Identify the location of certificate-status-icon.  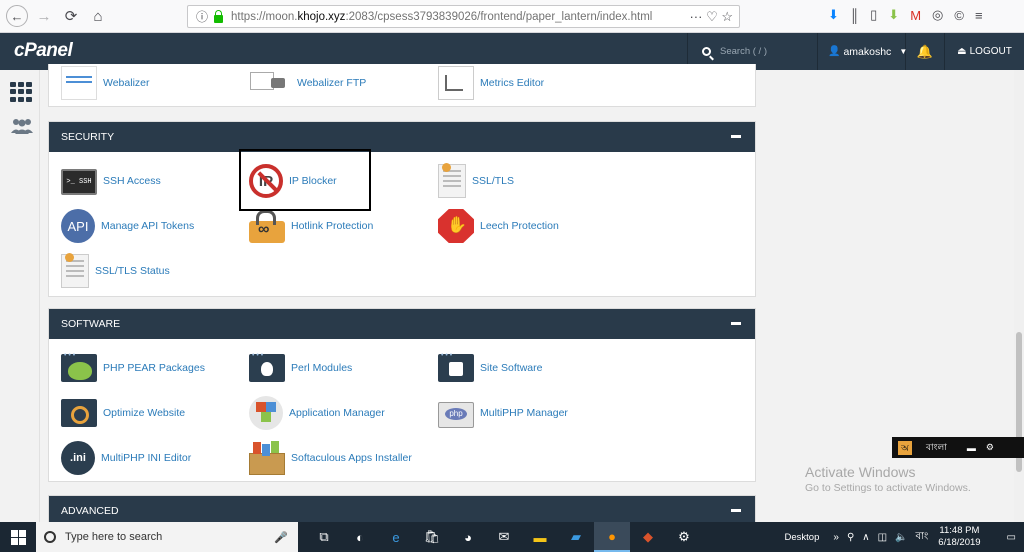
(75, 270).